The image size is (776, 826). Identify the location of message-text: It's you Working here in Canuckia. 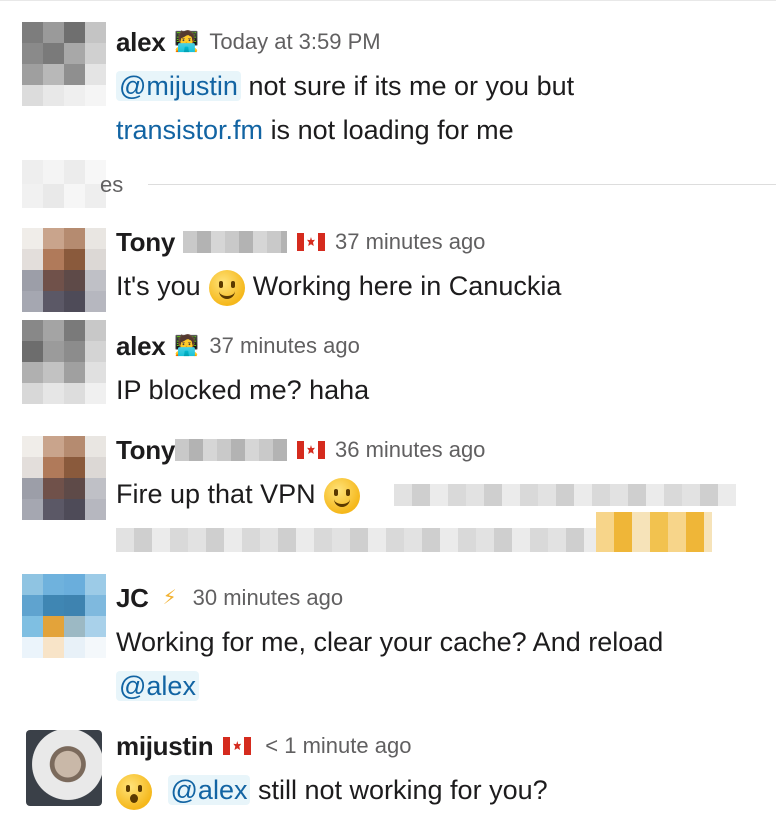
(338, 286).